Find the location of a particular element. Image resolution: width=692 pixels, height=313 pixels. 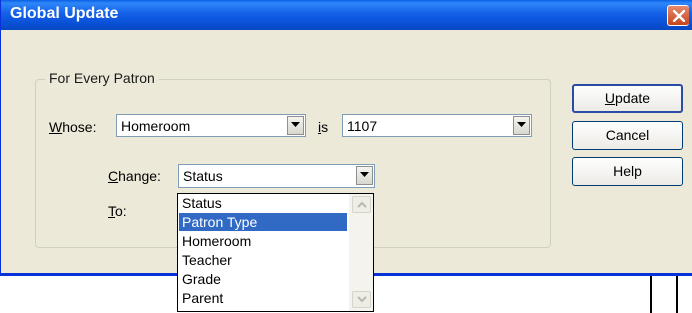

dropdown-option-homeroom: Homeroom is located at coordinates (263, 241).